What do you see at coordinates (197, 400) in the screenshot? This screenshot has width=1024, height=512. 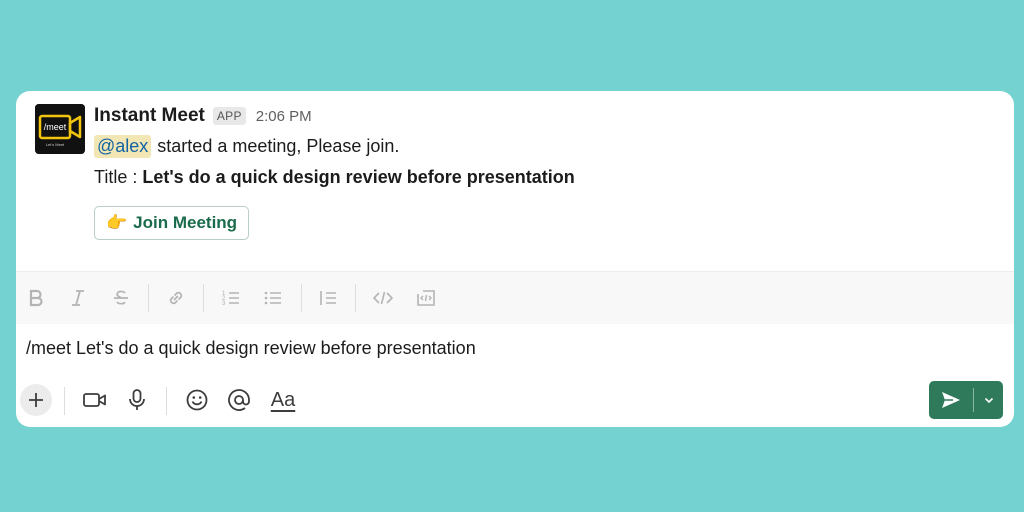 I see `emoji-icon` at bounding box center [197, 400].